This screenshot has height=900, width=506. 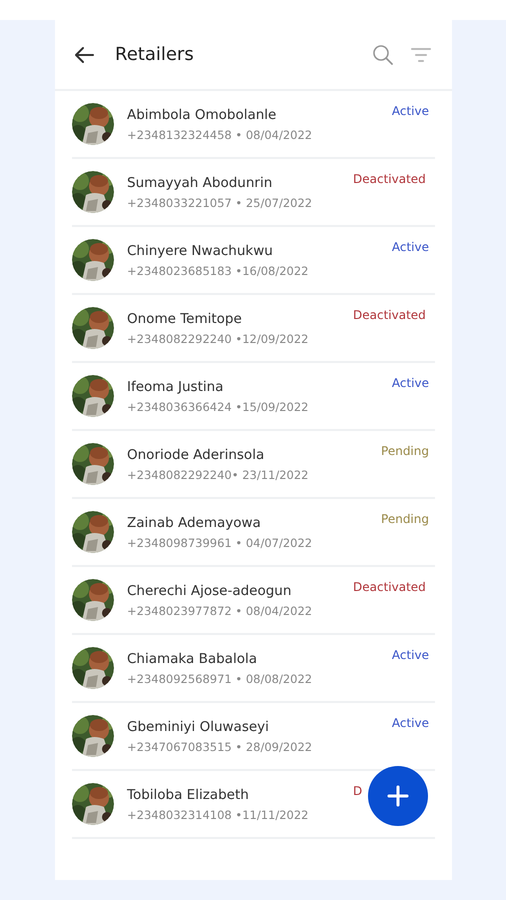 I want to click on retailer-details: +2347067083515 • 28/09/2022, so click(x=219, y=747).